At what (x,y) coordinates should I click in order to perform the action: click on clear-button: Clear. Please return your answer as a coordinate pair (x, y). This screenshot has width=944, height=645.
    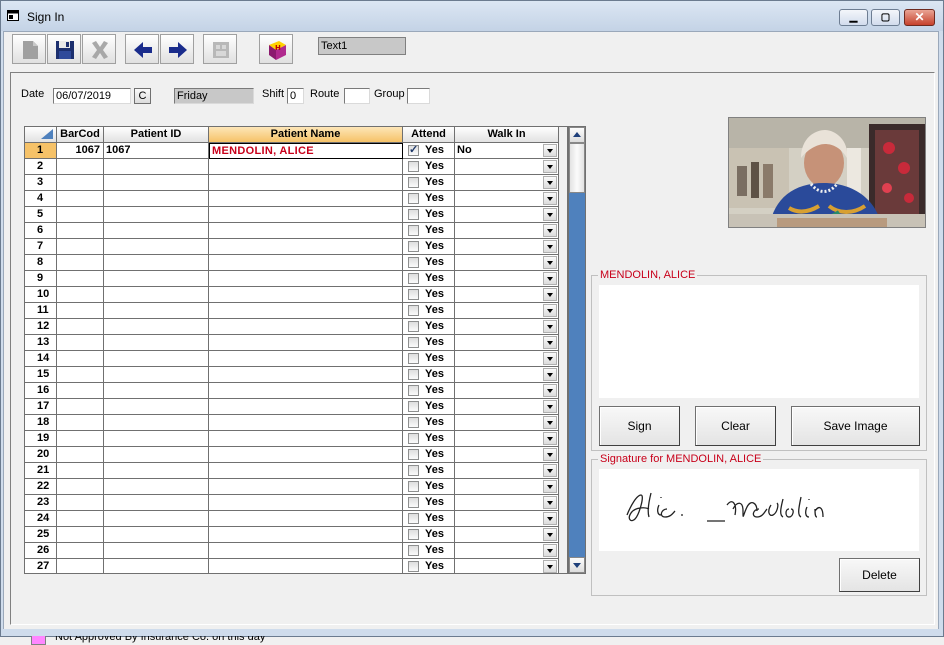
    Looking at the image, I should click on (735, 426).